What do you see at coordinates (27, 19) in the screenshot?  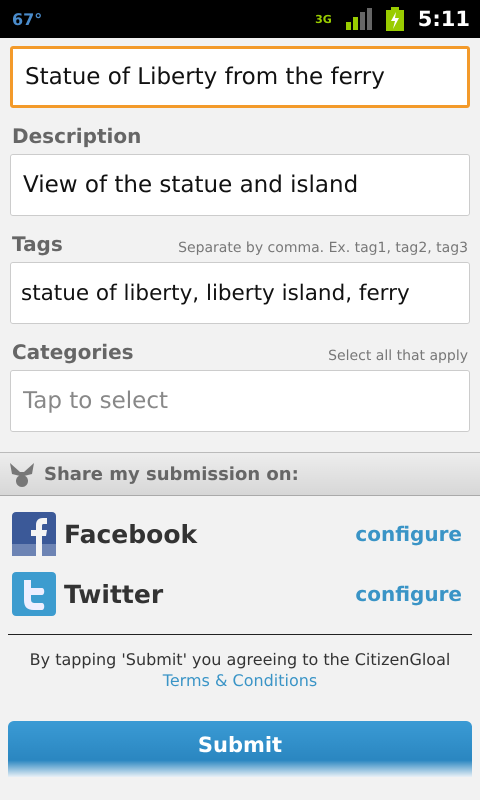 I see `temperature-reading: 67°` at bounding box center [27, 19].